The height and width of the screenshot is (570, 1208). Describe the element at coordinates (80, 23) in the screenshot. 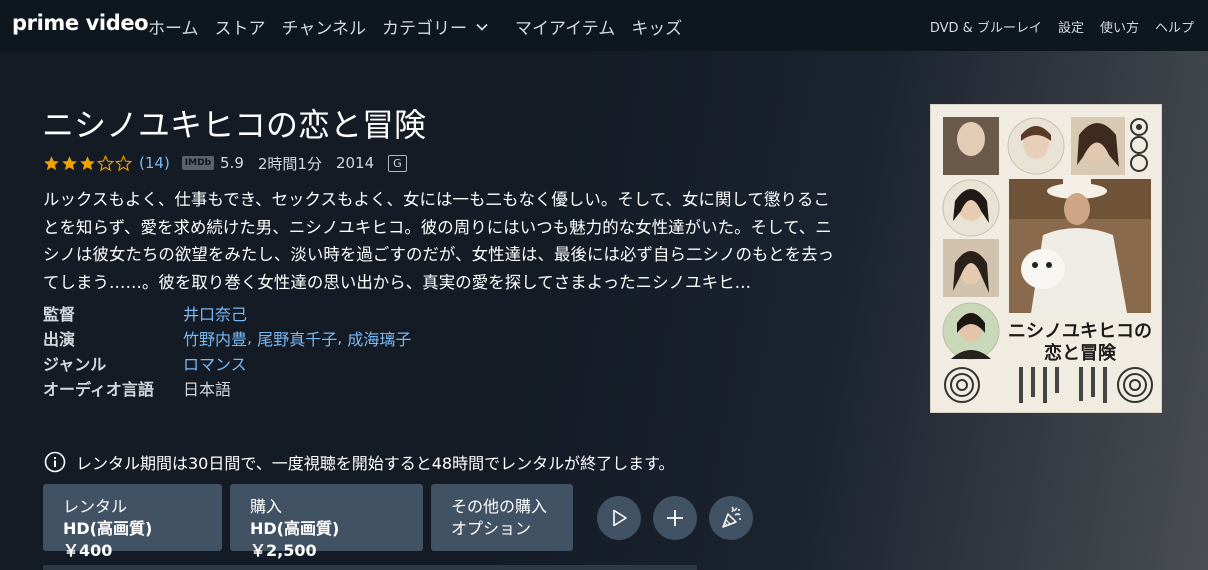

I see `prime-video-logo: prime video` at that location.